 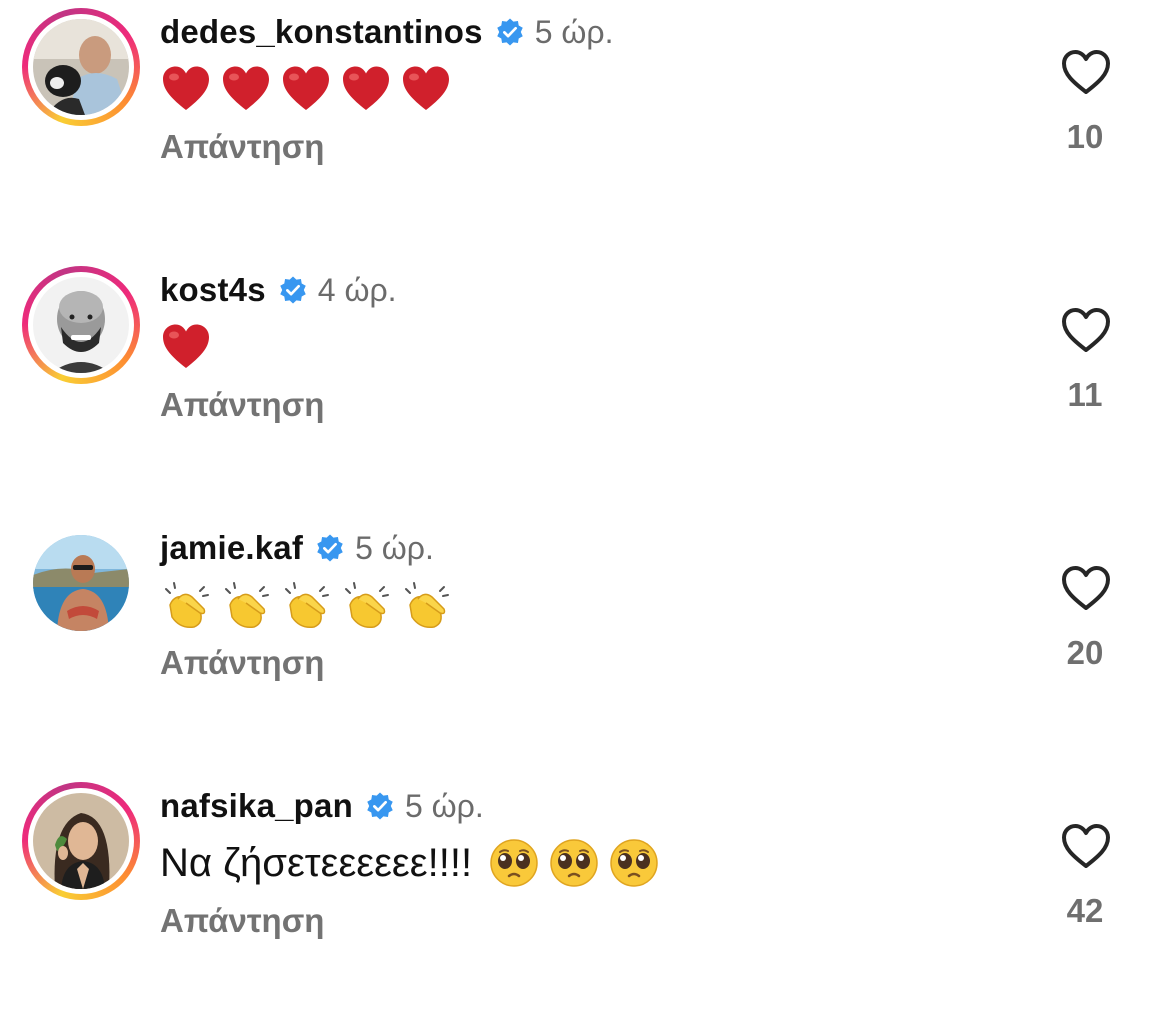 I want to click on comment-text-content: Να ζήσετεεεεεε!!!!, so click(x=316, y=862).